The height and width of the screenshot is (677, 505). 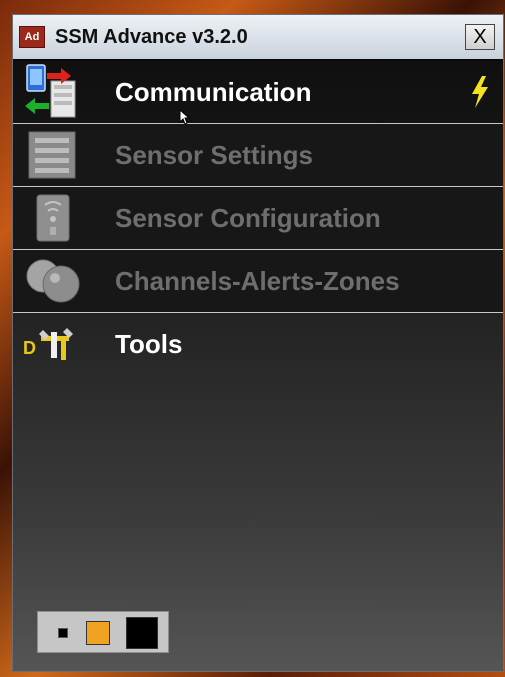 What do you see at coordinates (53, 218) in the screenshot?
I see `sensor-configuration-icon` at bounding box center [53, 218].